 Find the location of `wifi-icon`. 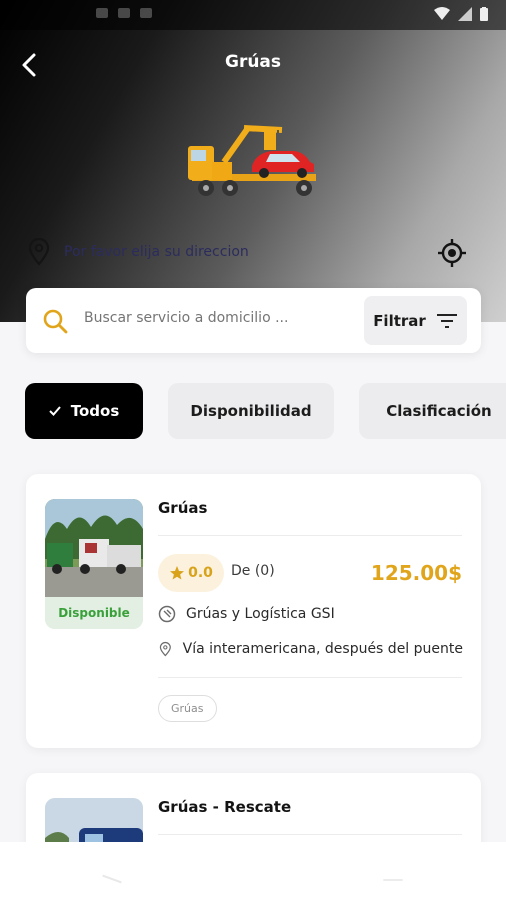

wifi-icon is located at coordinates (442, 13).